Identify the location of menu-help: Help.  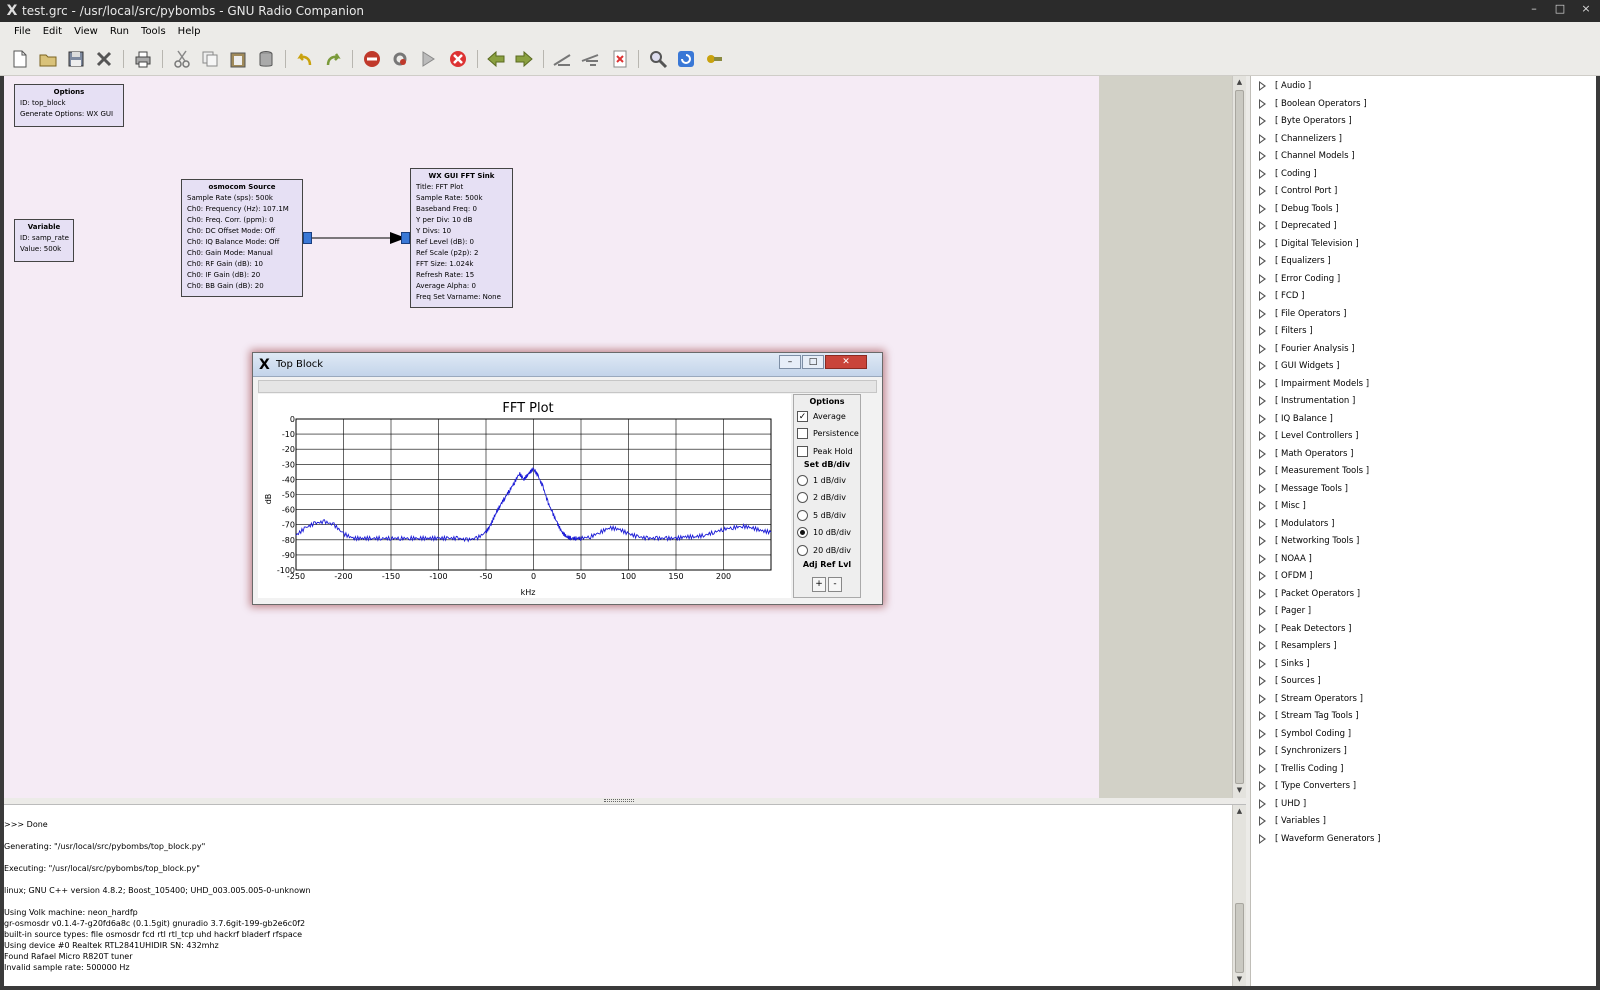
(189, 32).